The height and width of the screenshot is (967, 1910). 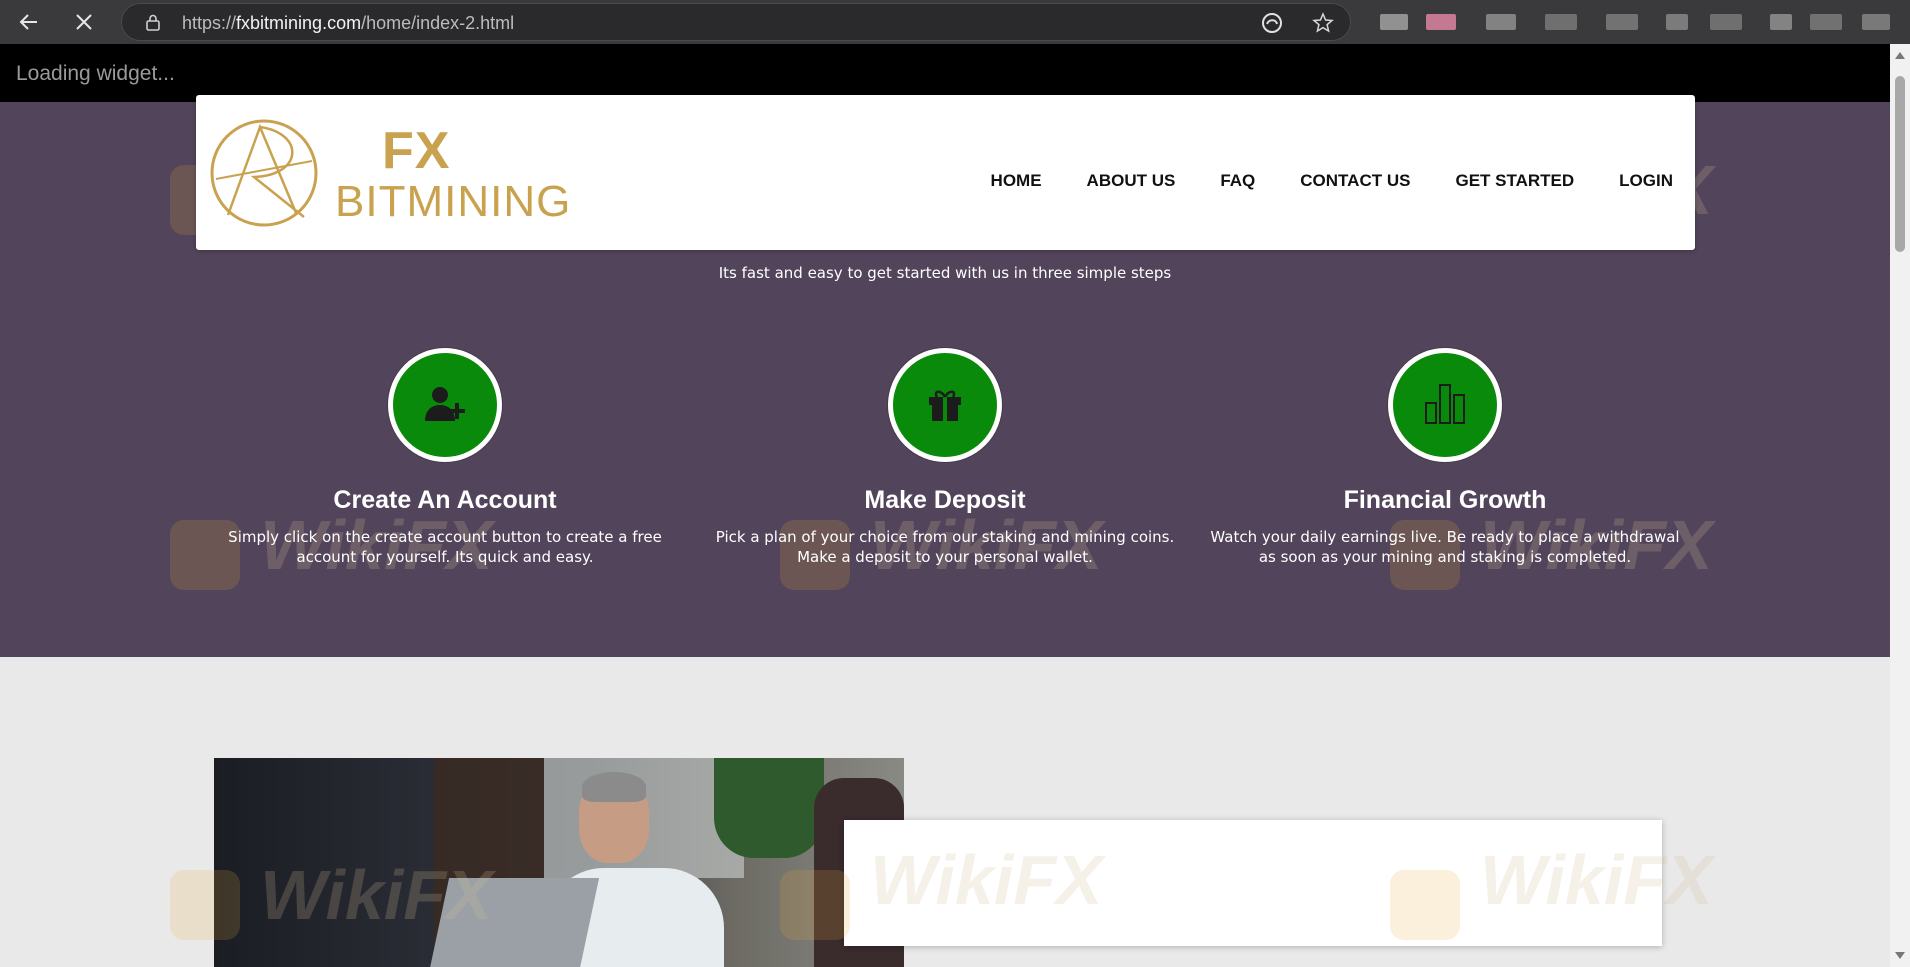 What do you see at coordinates (1323, 23) in the screenshot?
I see `star-favorite-icon` at bounding box center [1323, 23].